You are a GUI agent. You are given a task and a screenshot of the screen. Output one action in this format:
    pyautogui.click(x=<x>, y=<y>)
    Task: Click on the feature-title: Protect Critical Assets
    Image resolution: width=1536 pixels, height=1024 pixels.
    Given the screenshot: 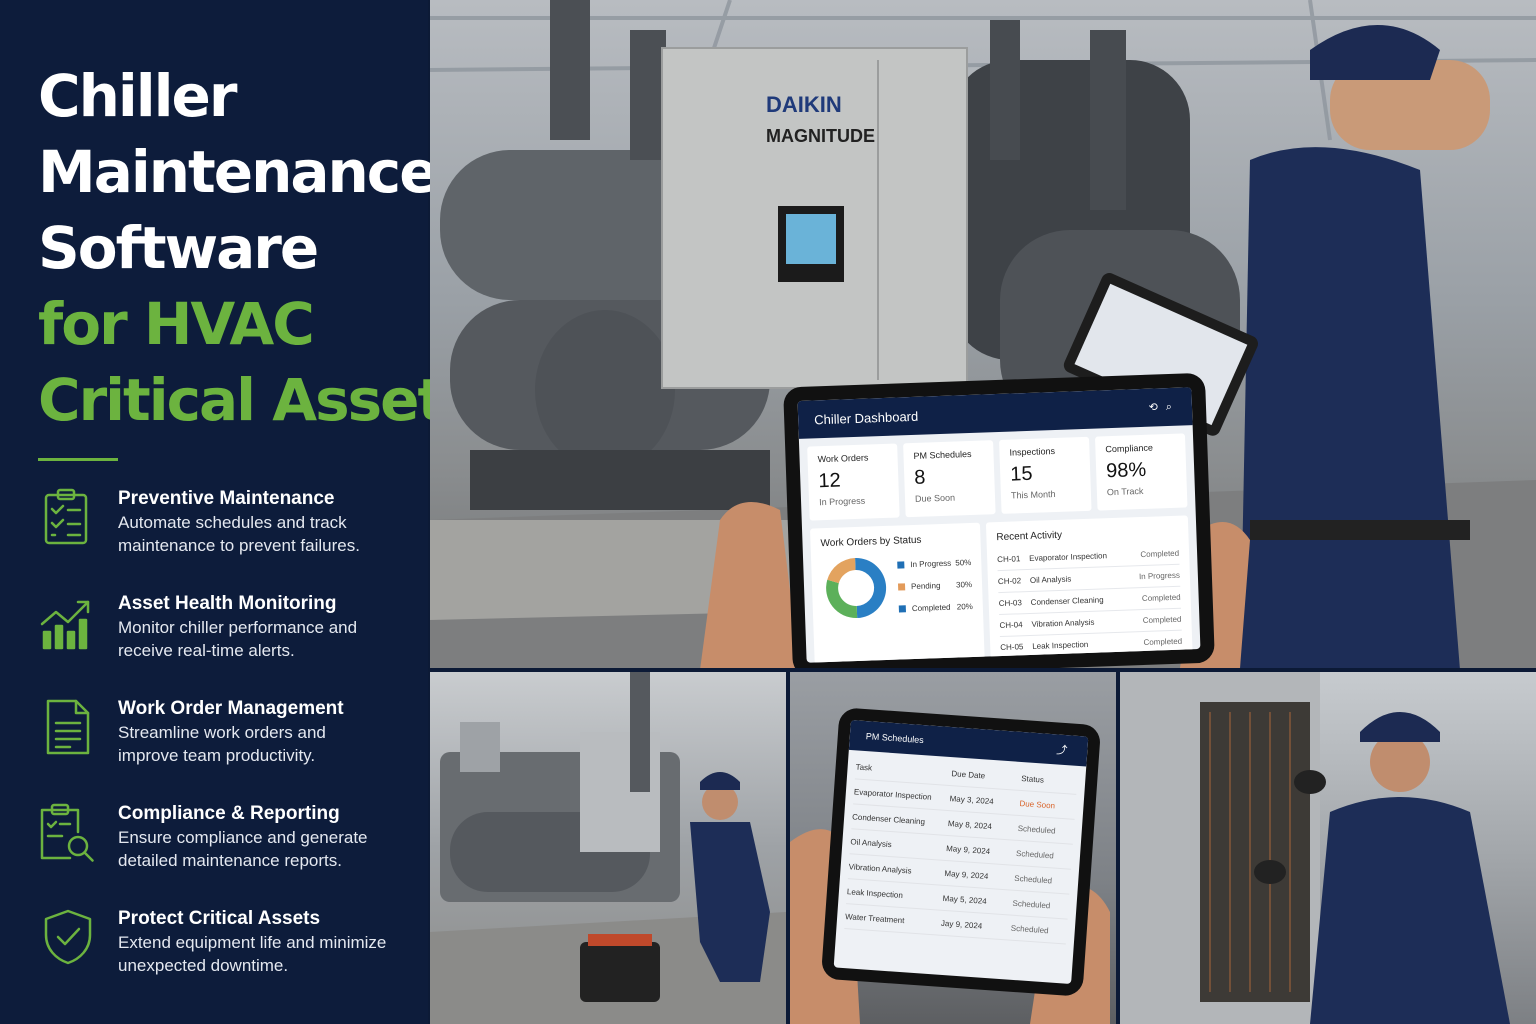 What is the action you would take?
    pyautogui.click(x=219, y=918)
    